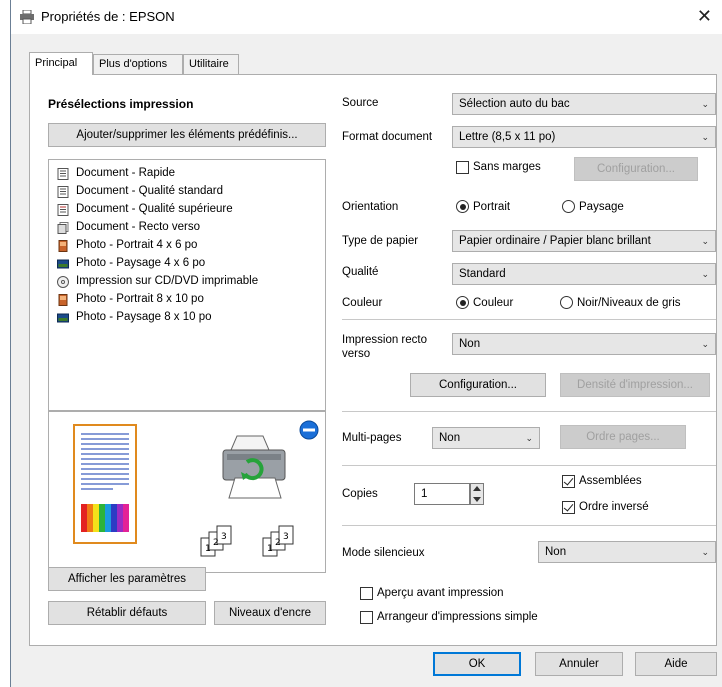  What do you see at coordinates (385, 340) in the screenshot?
I see `duplex-label-line1: Impression recto` at bounding box center [385, 340].